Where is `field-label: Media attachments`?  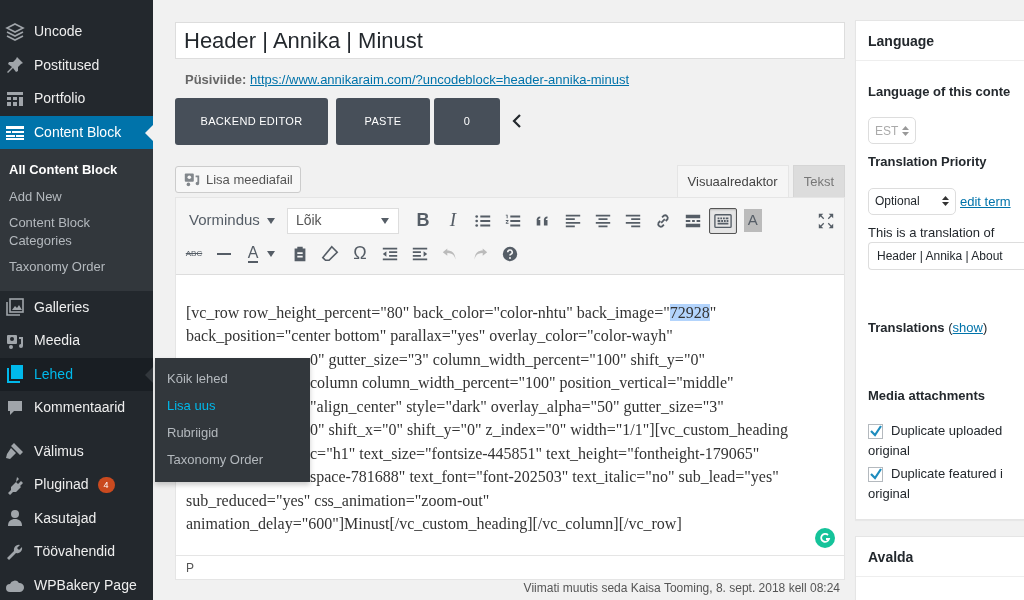 field-label: Media attachments is located at coordinates (927, 395).